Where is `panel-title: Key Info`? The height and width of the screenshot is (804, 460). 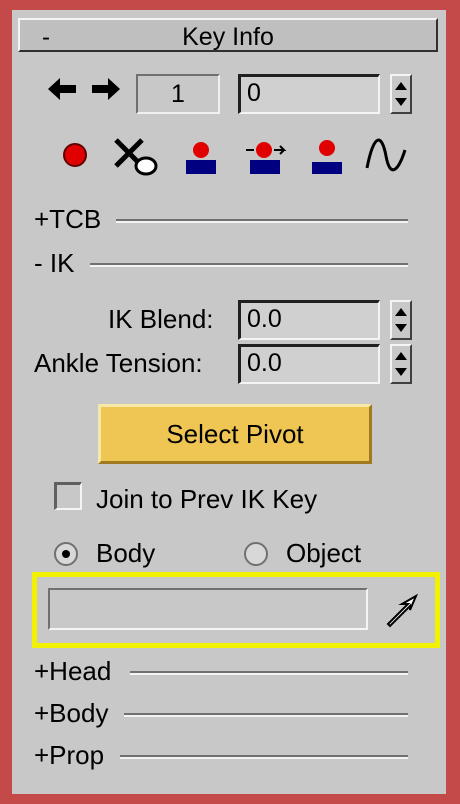
panel-title: Key Info is located at coordinates (228, 37).